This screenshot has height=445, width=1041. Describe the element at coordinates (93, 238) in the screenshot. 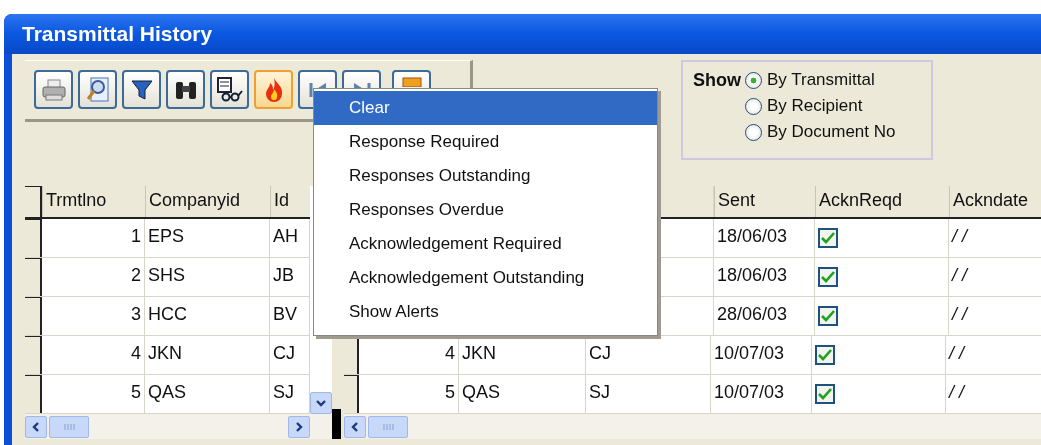

I see `table-cell: 1` at that location.